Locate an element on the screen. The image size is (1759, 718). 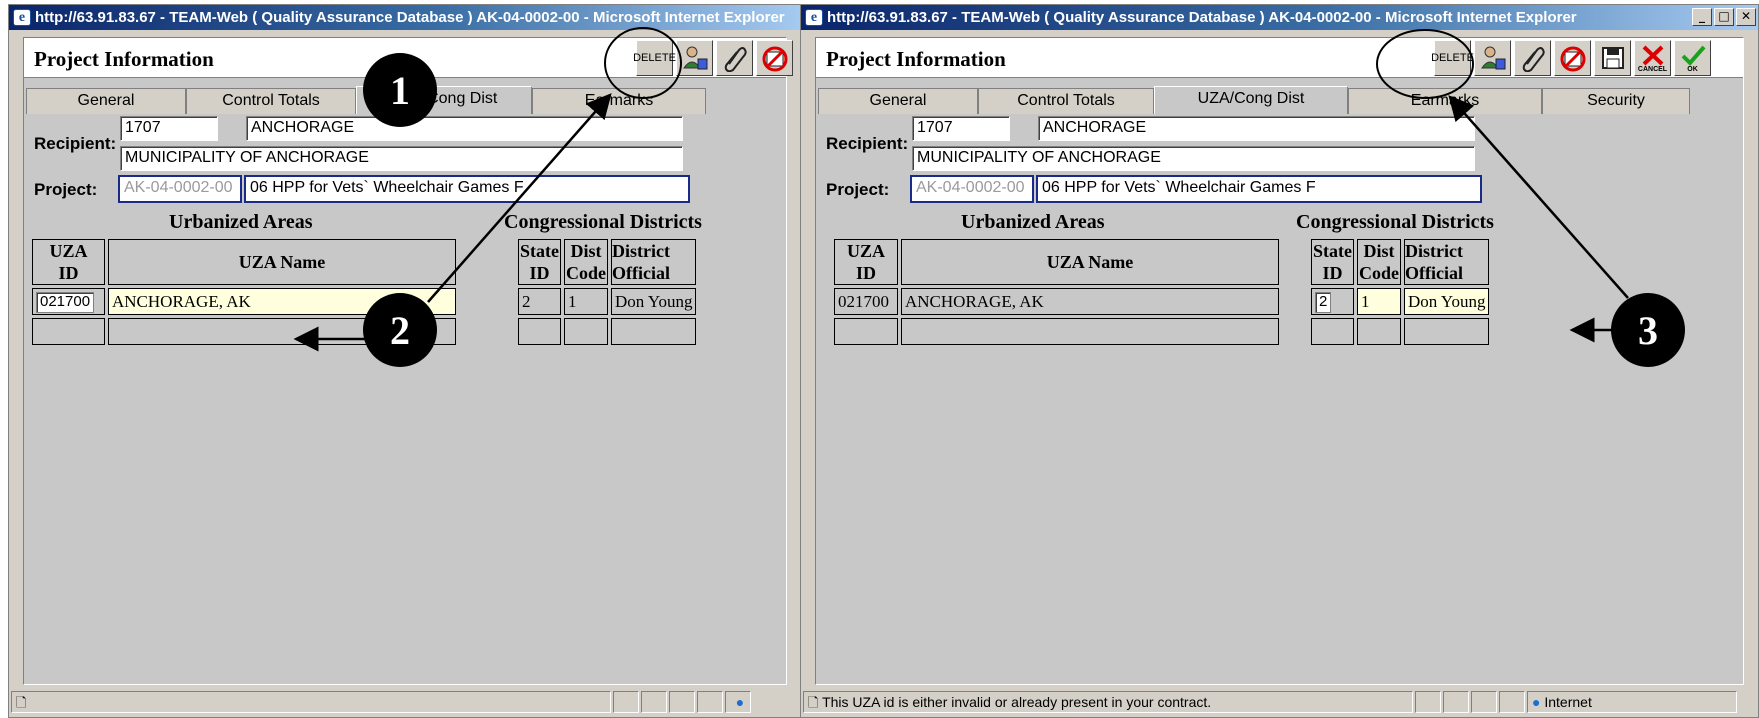
zone-pane: ● Internet is located at coordinates (1632, 702).